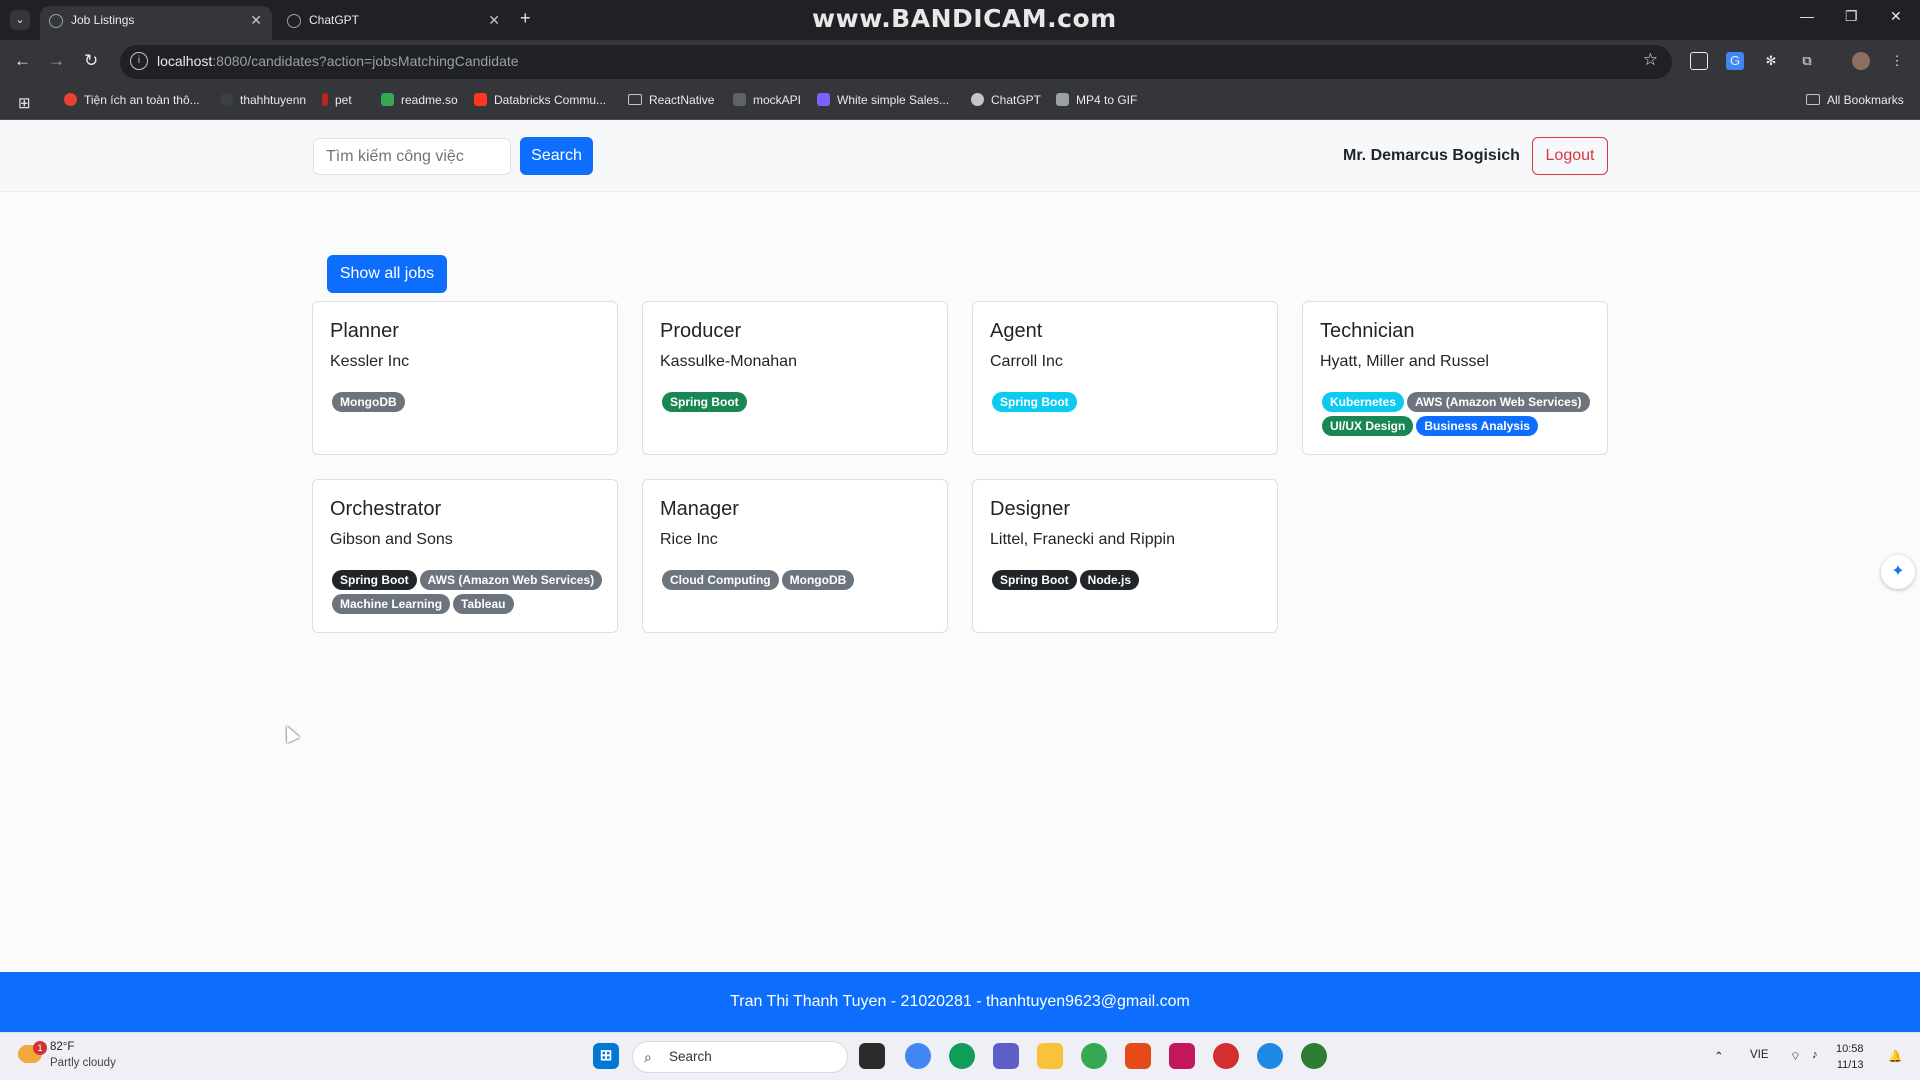  I want to click on company-name: Littel, Franecki and Rippin, so click(1082, 539).